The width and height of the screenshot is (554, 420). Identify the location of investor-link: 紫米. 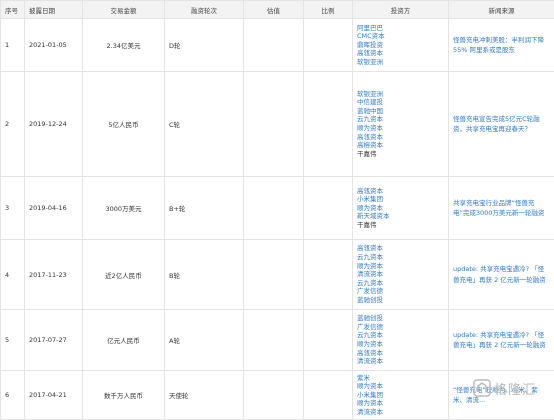
(400, 378).